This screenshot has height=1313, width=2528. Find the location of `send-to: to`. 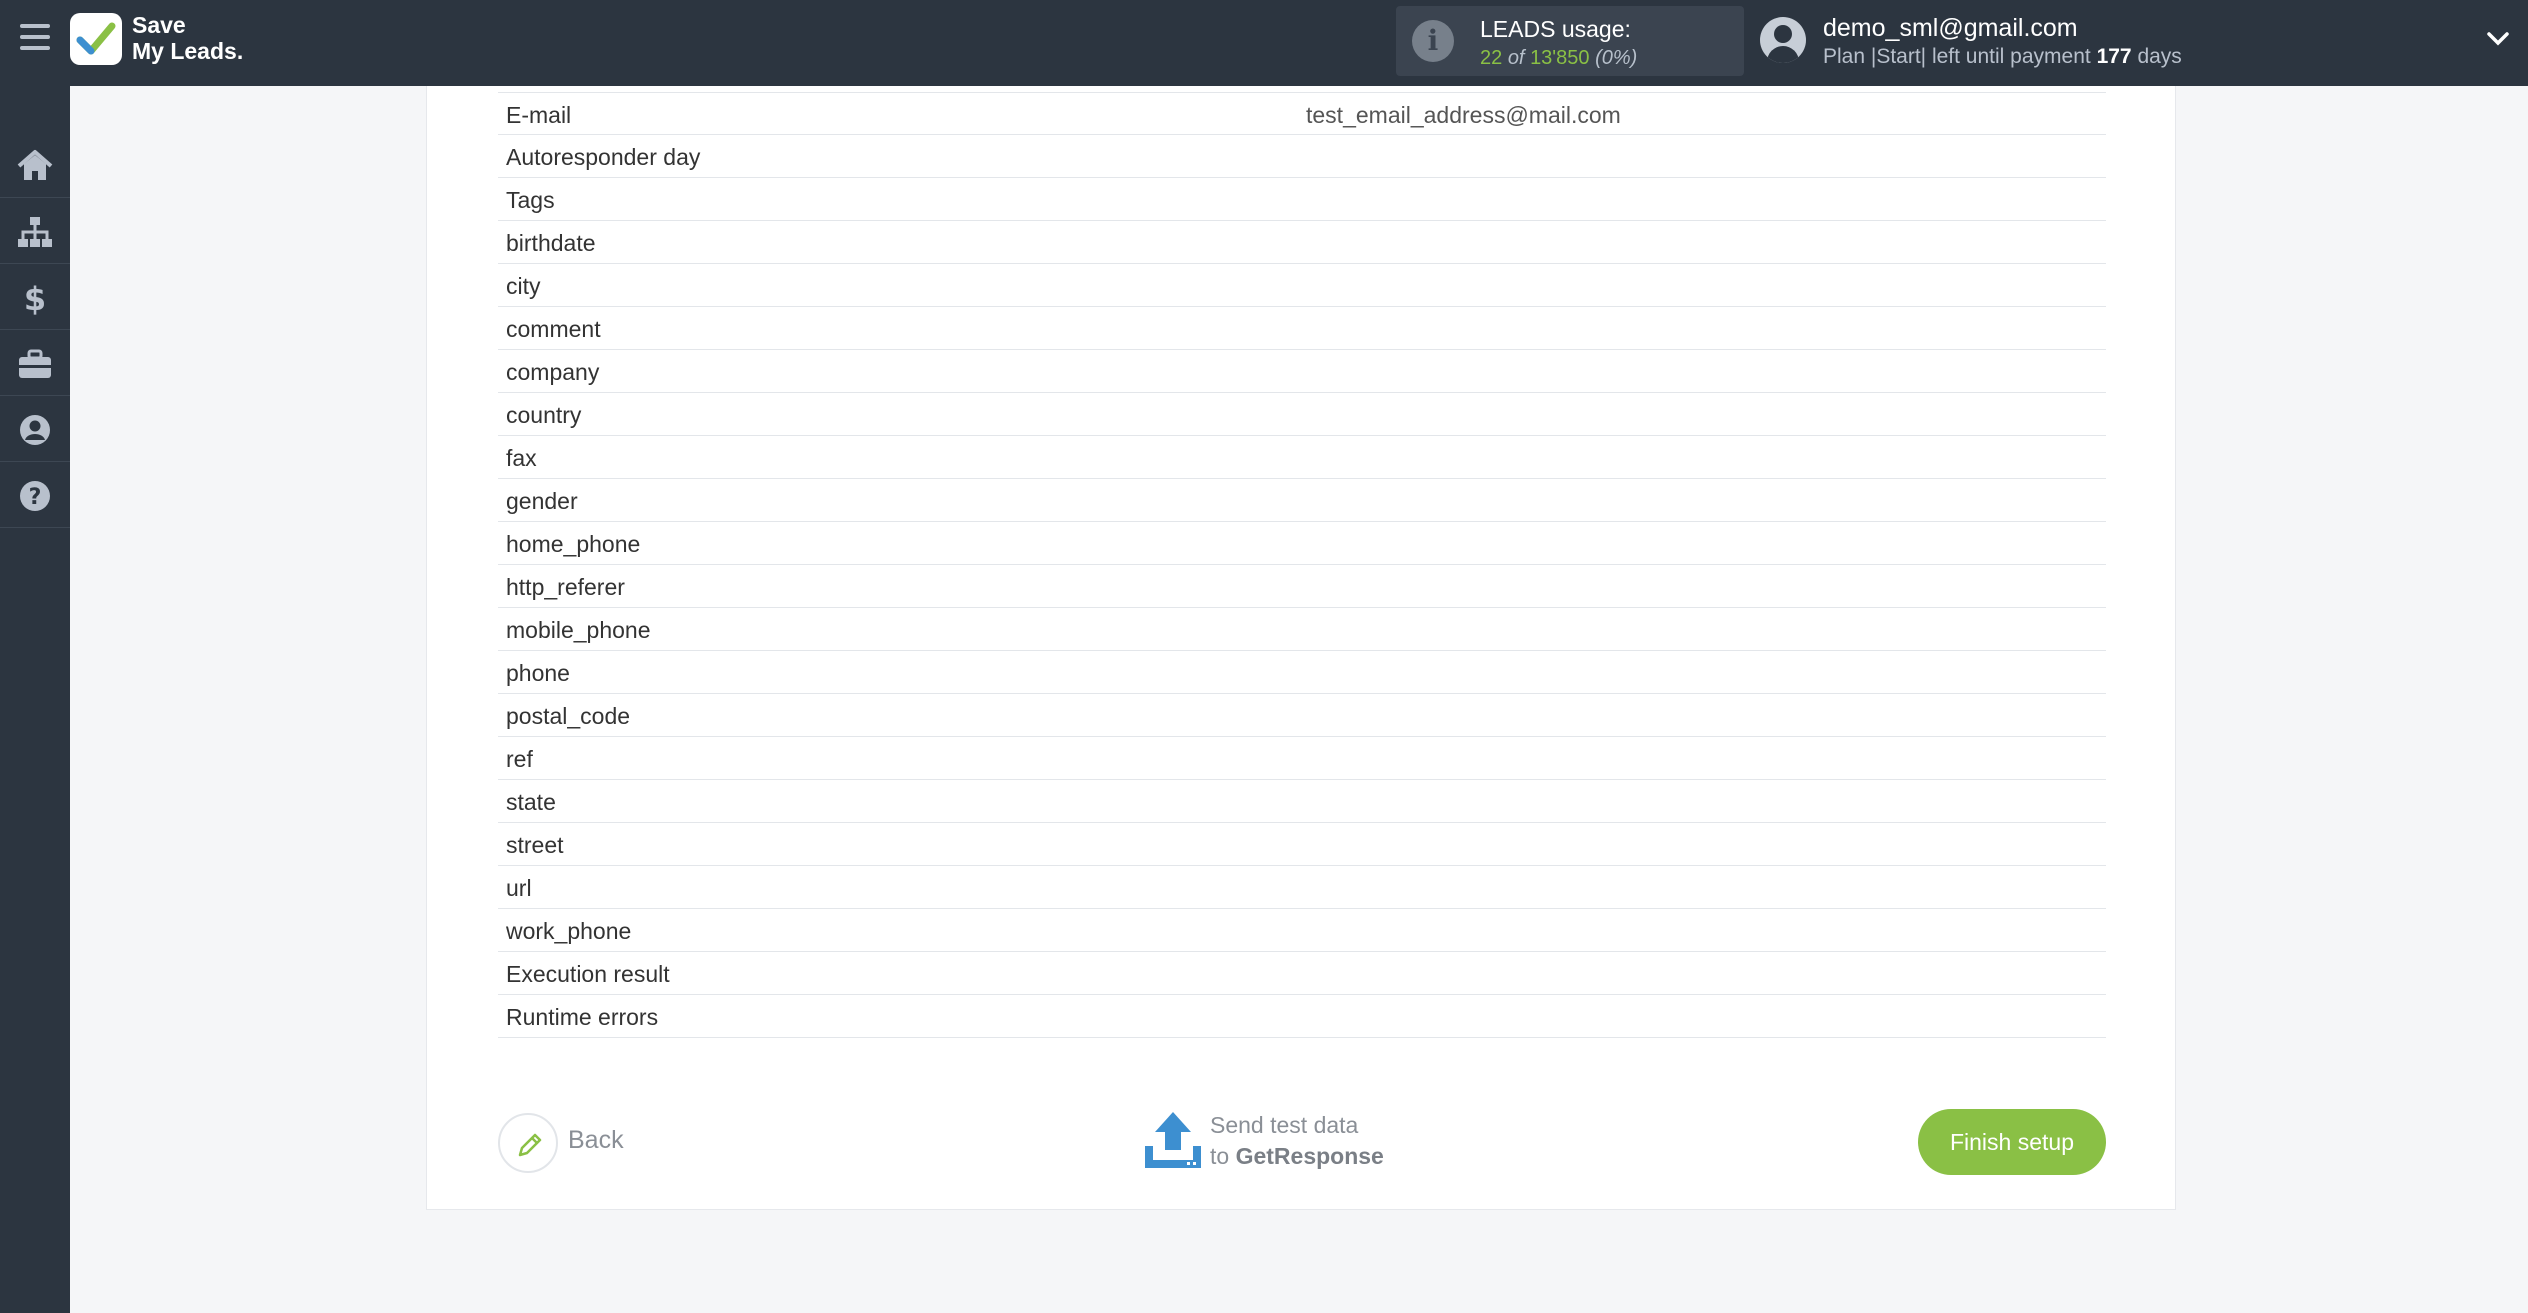

send-to: to is located at coordinates (1220, 1156).